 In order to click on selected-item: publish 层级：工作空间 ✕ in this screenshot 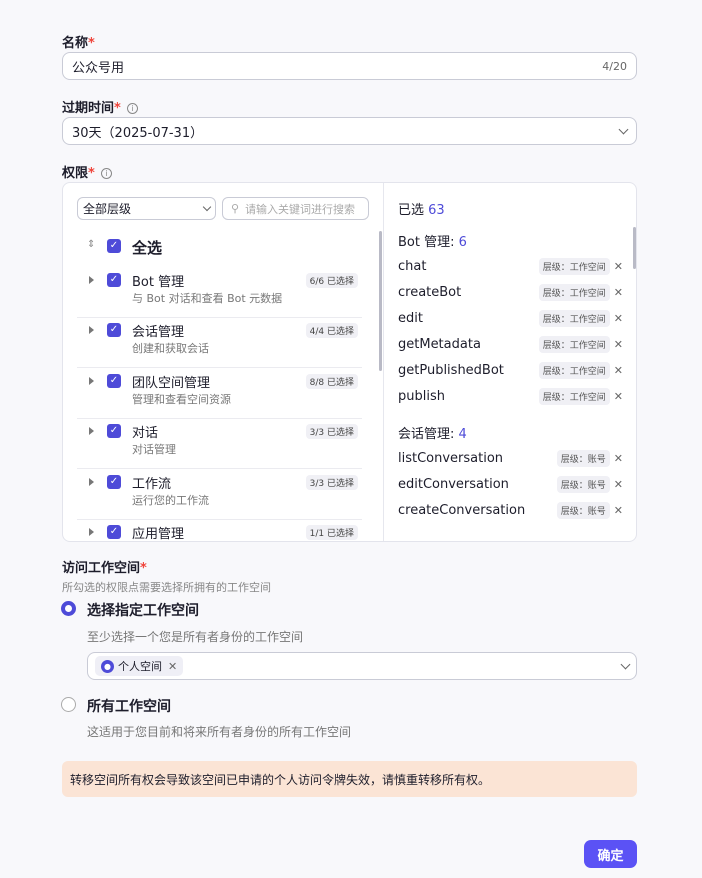, I will do `click(510, 396)`.